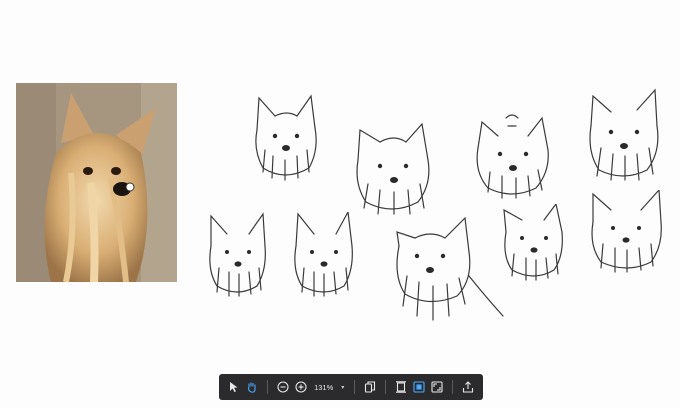 The height and width of the screenshot is (408, 680). I want to click on copy-pages-icon, so click(370, 387).